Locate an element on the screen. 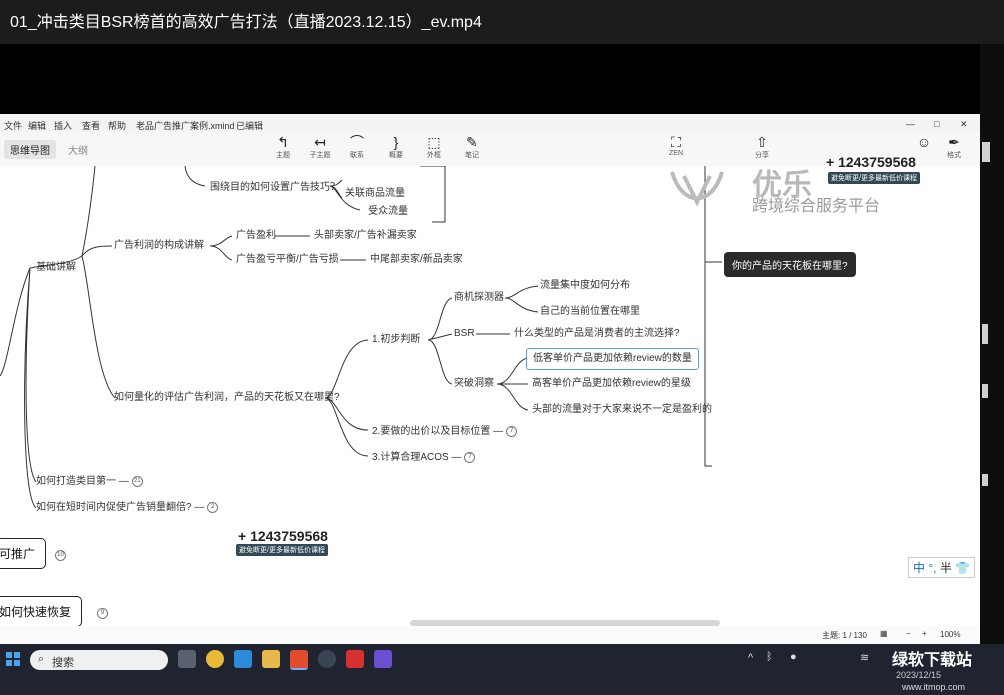 This screenshot has height=695, width=1004. menu-edit: 编辑 is located at coordinates (37, 125).